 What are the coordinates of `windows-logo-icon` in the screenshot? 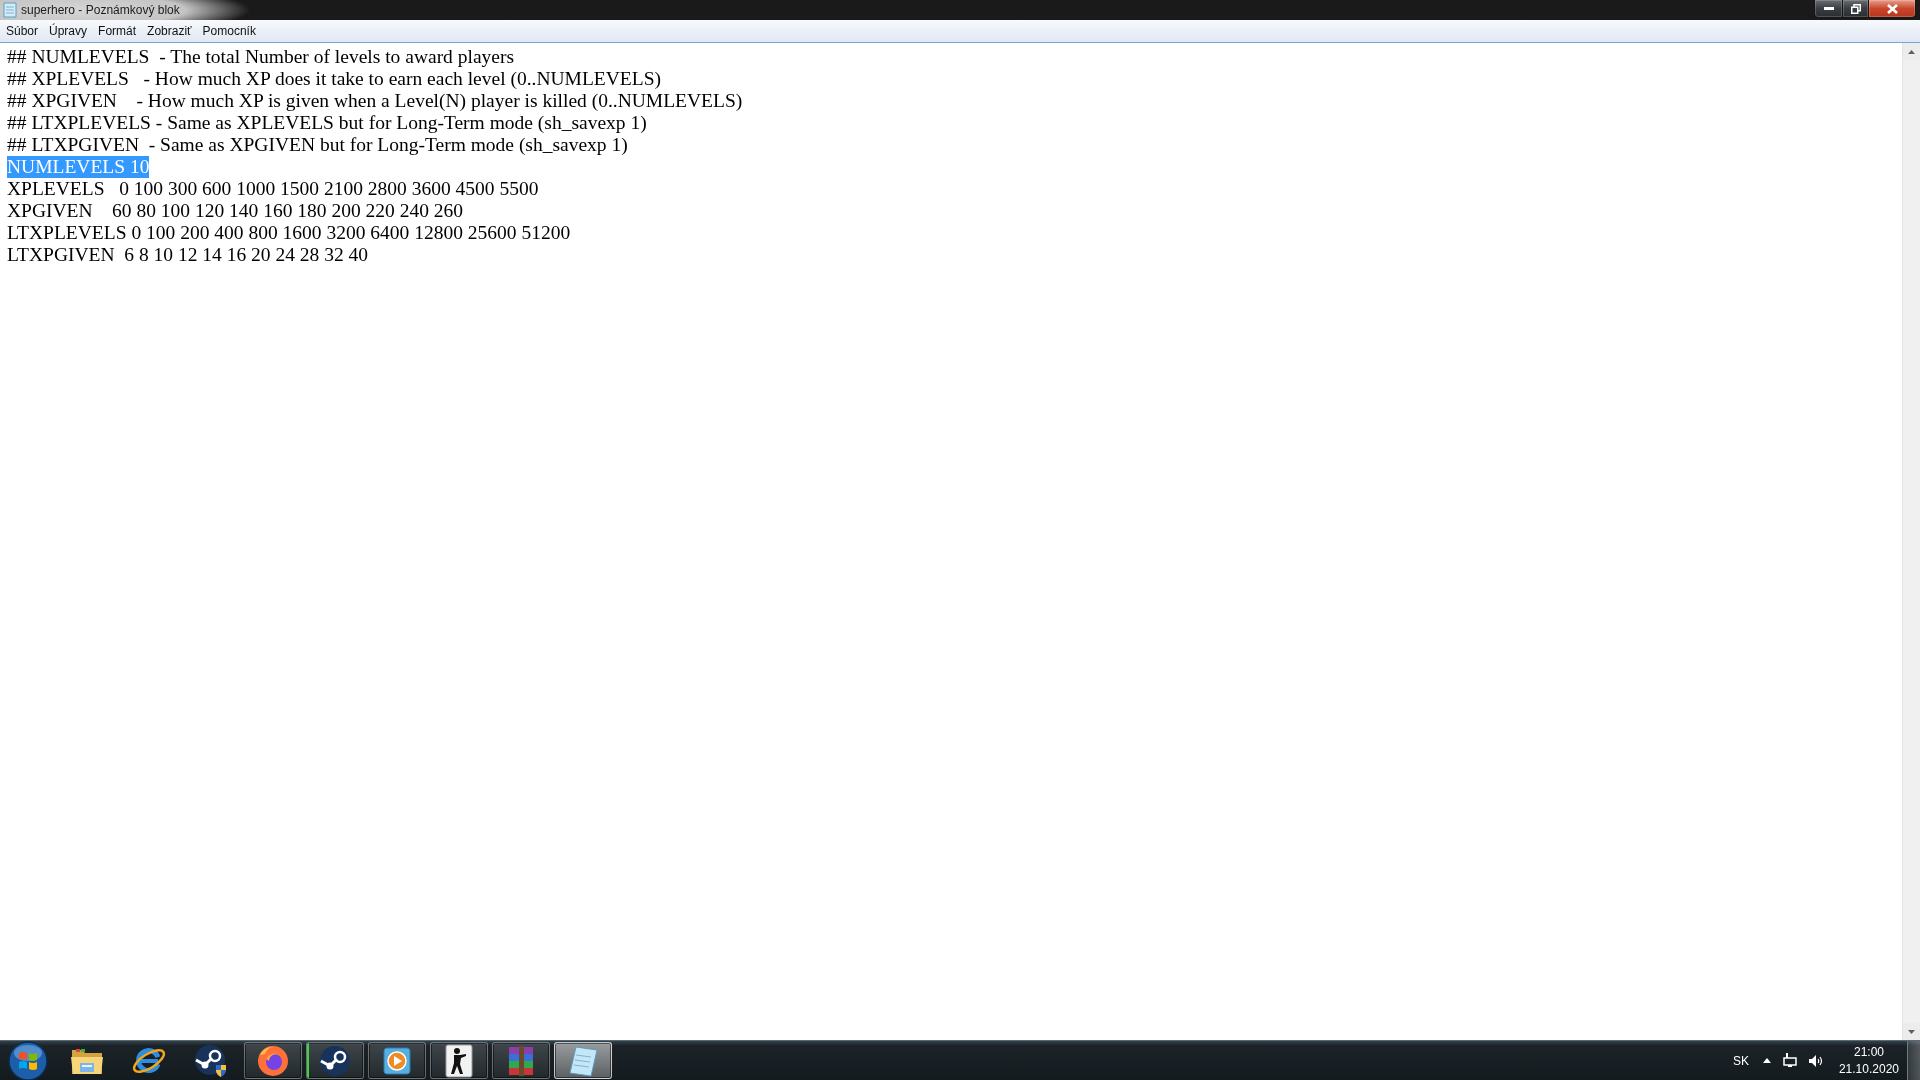 It's located at (28, 1060).